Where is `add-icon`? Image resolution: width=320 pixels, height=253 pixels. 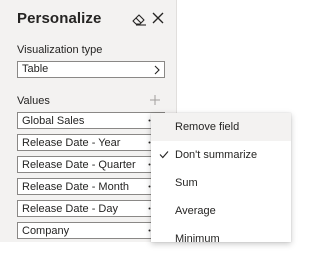
add-icon is located at coordinates (155, 100).